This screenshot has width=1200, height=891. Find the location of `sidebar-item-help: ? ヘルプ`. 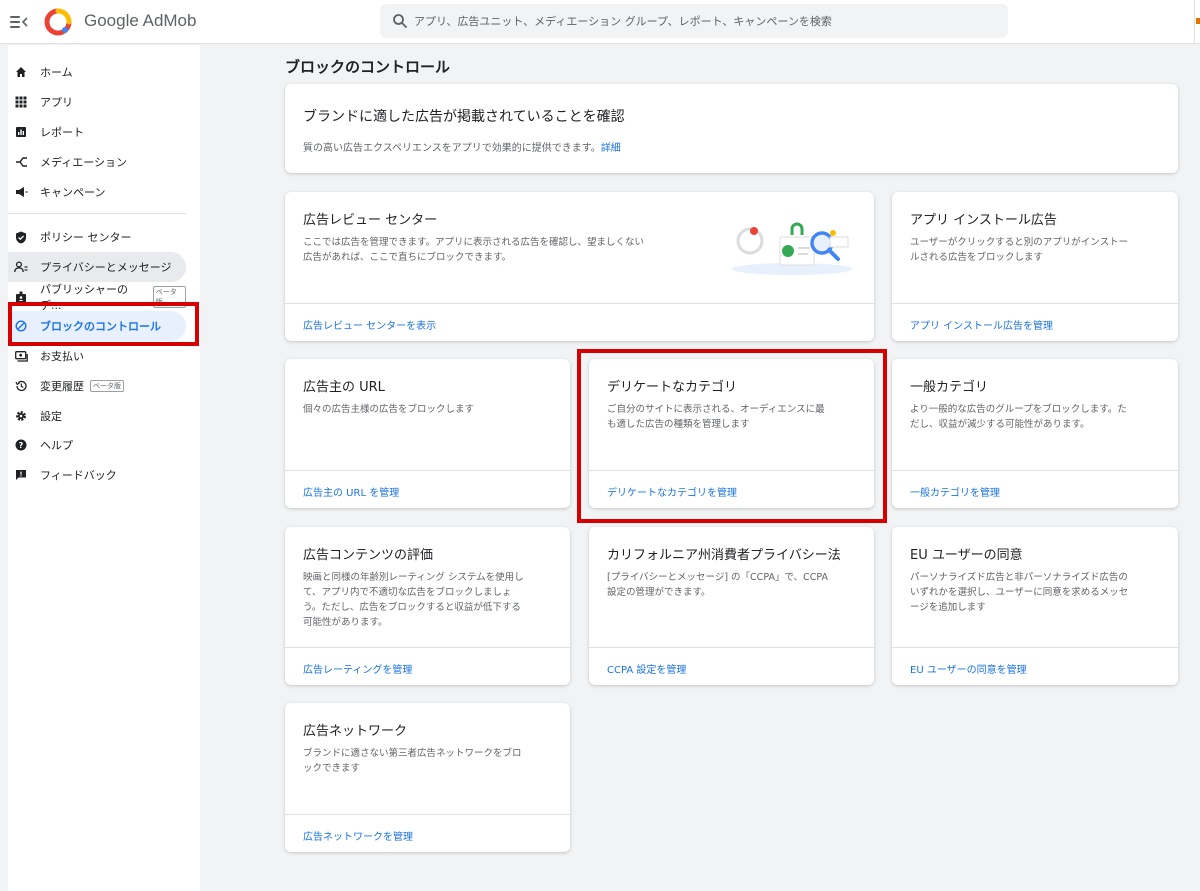

sidebar-item-help: ? ヘルプ is located at coordinates (97, 445).